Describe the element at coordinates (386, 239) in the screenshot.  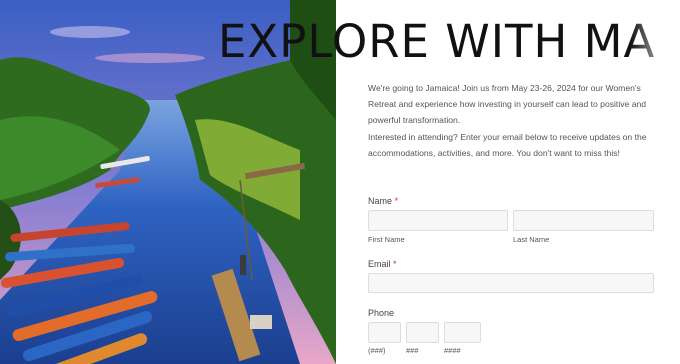
I see `first-name-sublabel: First Name` at that location.